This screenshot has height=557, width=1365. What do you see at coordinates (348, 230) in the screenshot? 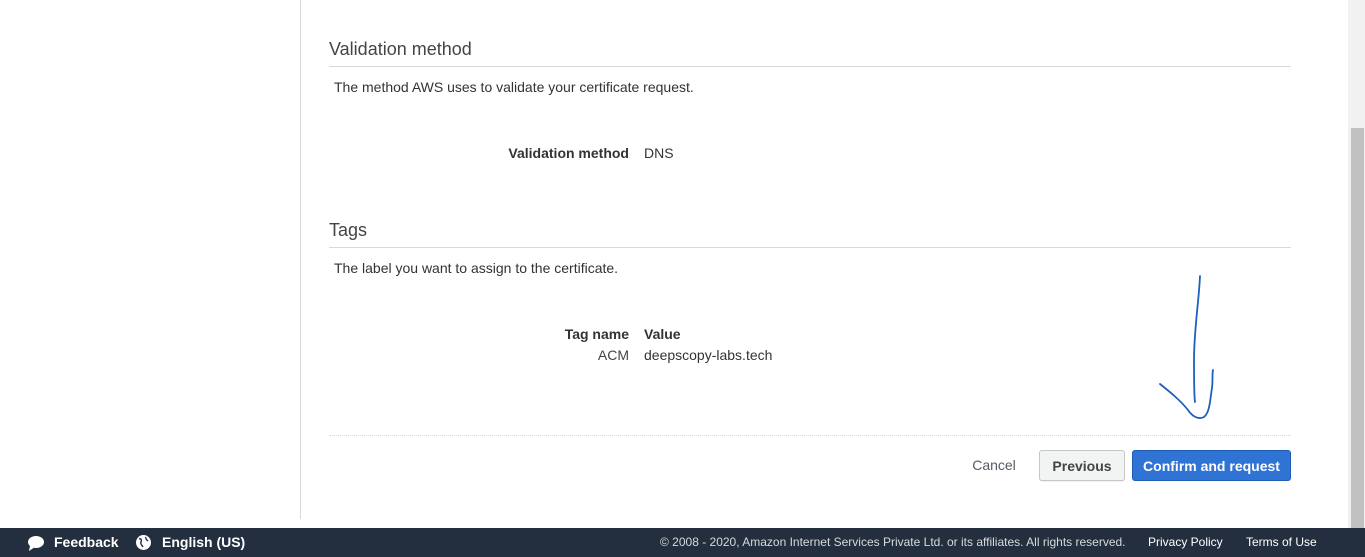
I see `tags-section-title: Tags` at bounding box center [348, 230].